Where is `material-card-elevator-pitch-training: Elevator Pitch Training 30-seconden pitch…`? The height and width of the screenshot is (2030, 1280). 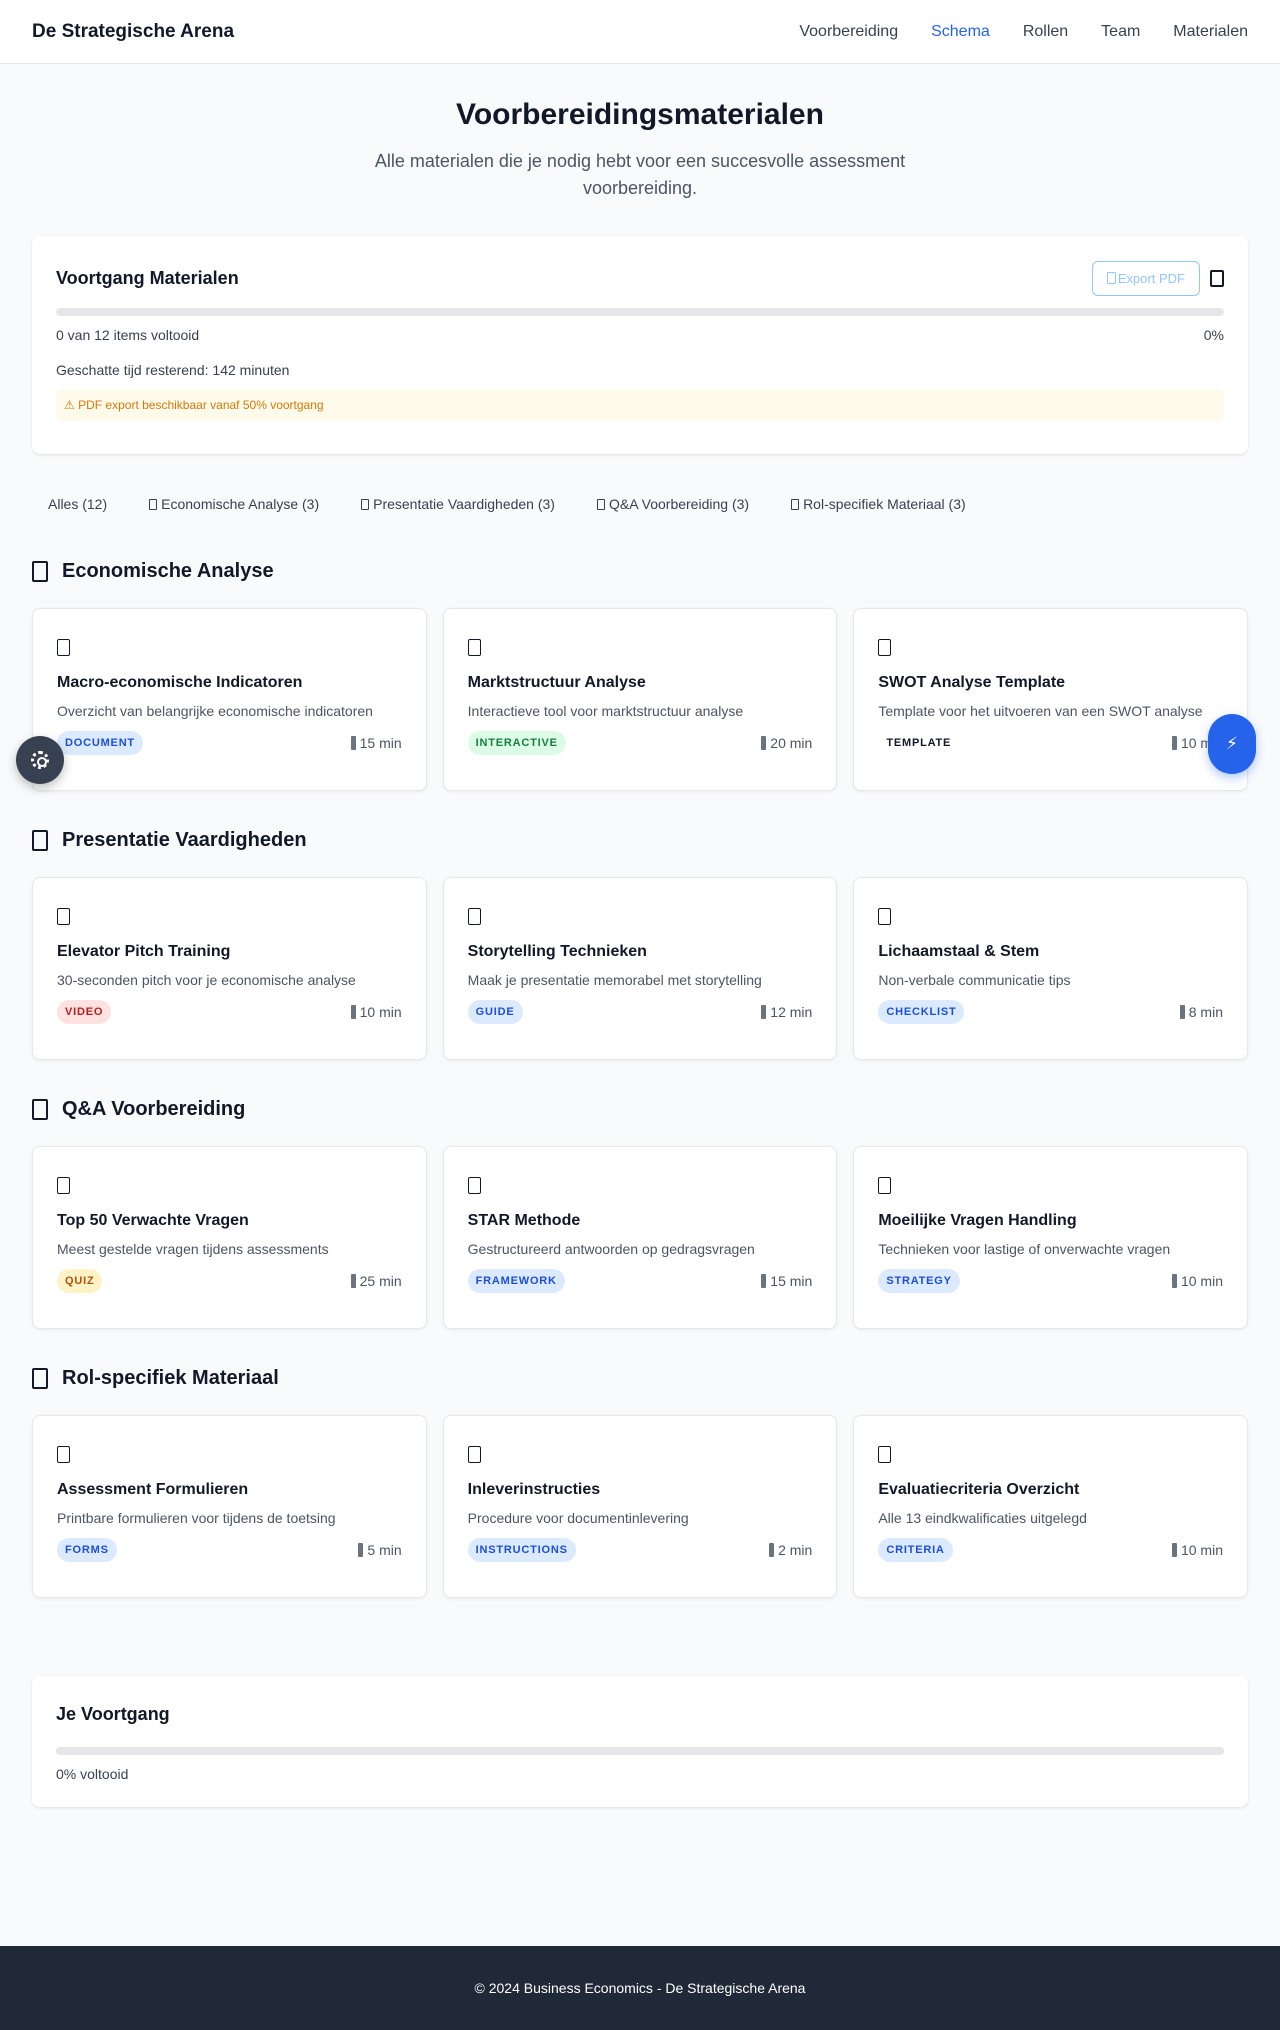 material-card-elevator-pitch-training: Elevator Pitch Training 30-seconden pitch… is located at coordinates (229, 968).